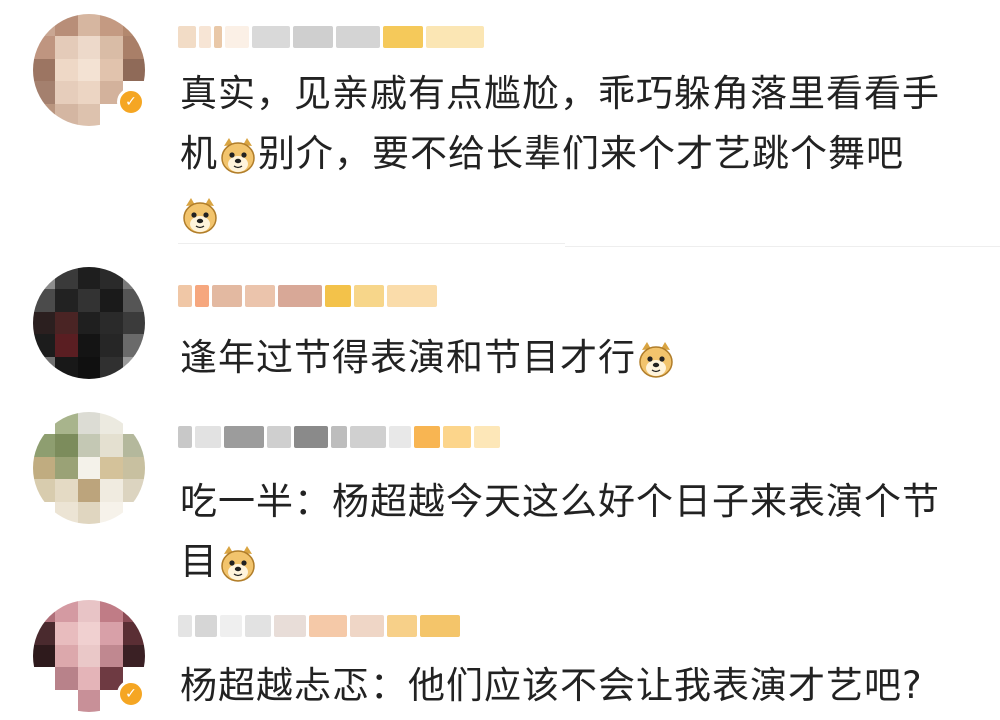 The image size is (1000, 720). What do you see at coordinates (551, 685) in the screenshot?
I see `comment-text-part: 杨超越忐忑：他们应该不会让我表演才艺吧?` at bounding box center [551, 685].